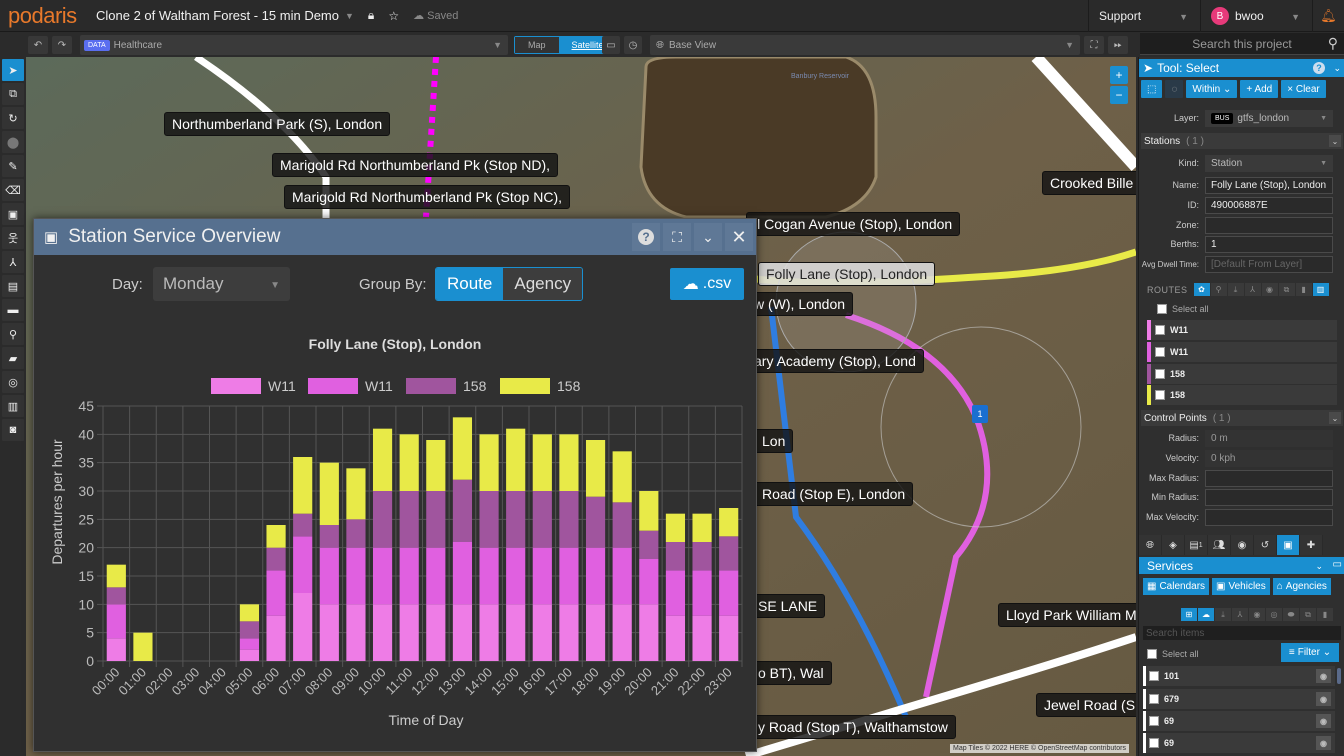 Image resolution: width=1344 pixels, height=756 pixels. Describe the element at coordinates (1240, 614) in the screenshot. I see `merge-icon: ⅄` at that location.